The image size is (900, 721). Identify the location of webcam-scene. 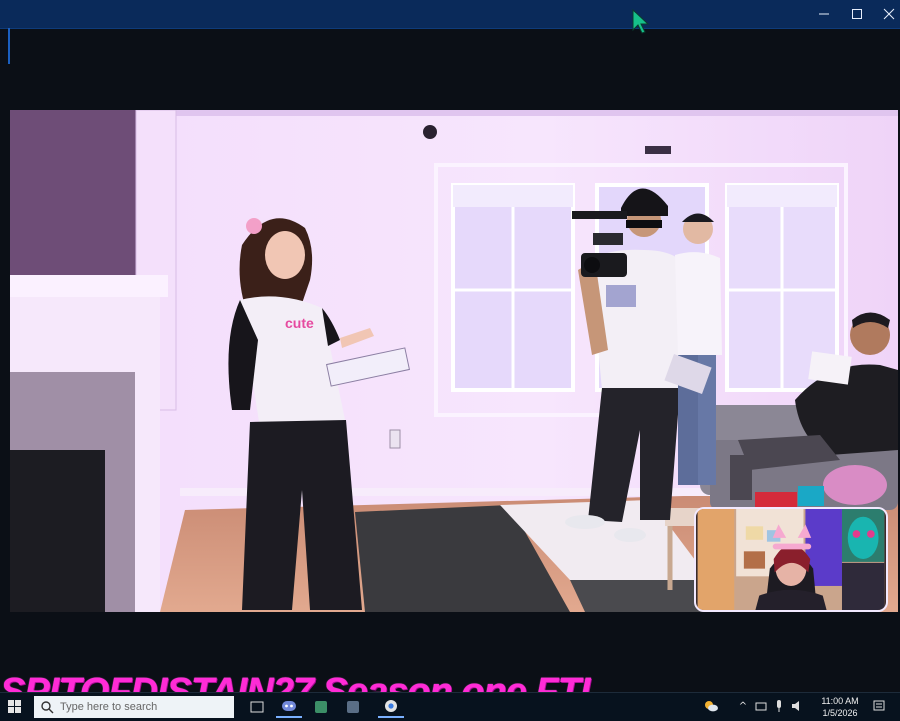
(791, 559).